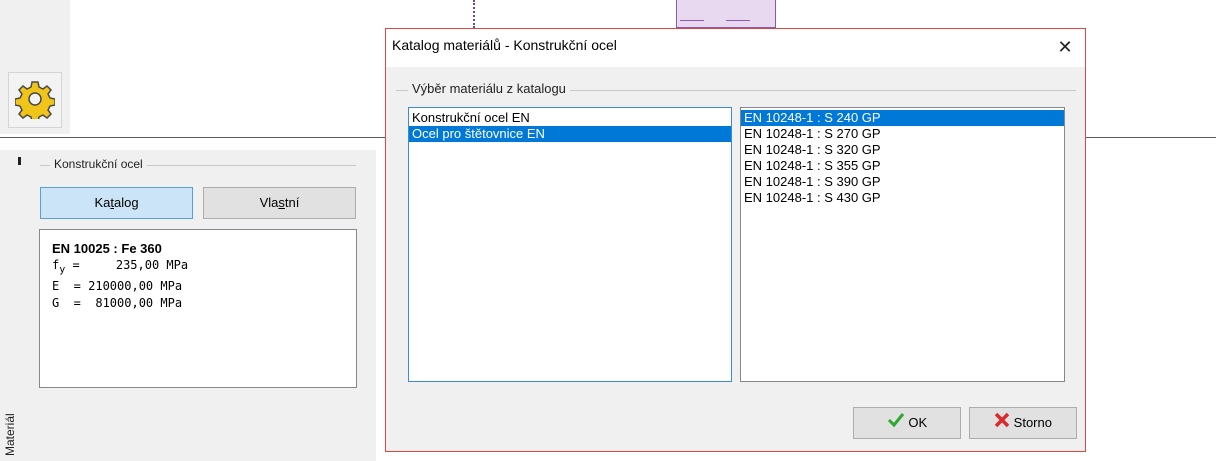  What do you see at coordinates (918, 422) in the screenshot?
I see `ok-label: OK` at bounding box center [918, 422].